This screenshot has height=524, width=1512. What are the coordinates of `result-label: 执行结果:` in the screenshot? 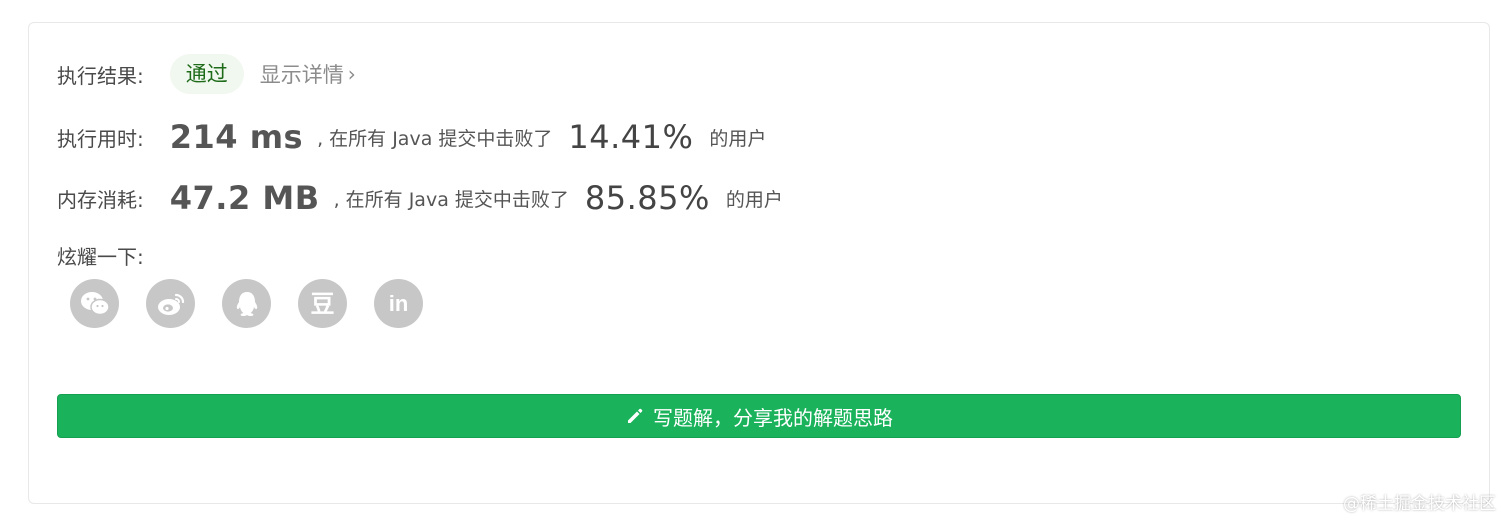 It's located at (100, 75).